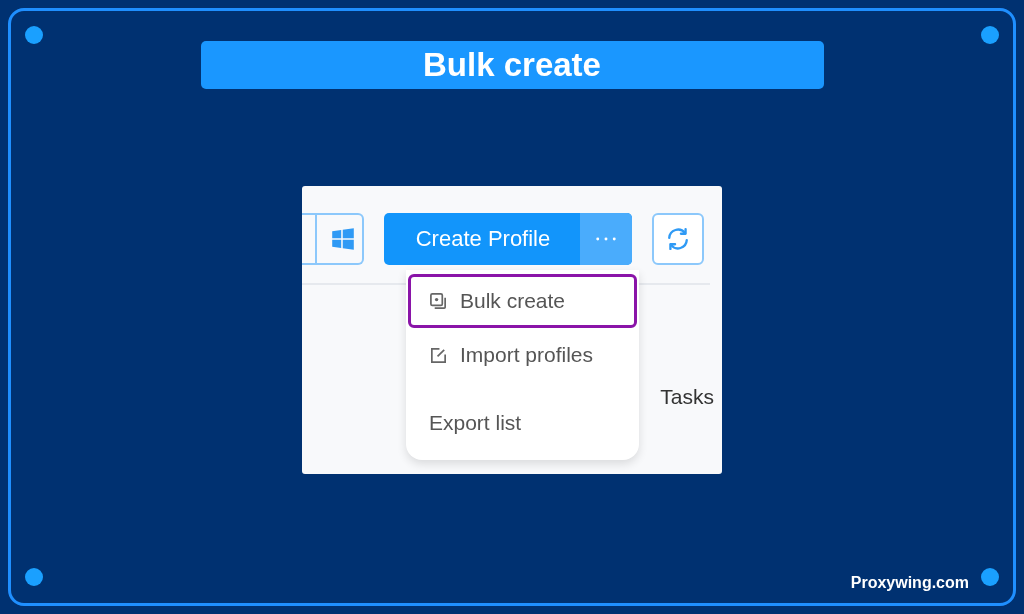 The width and height of the screenshot is (1024, 614). I want to click on menu-item: Import profiles, so click(522, 355).